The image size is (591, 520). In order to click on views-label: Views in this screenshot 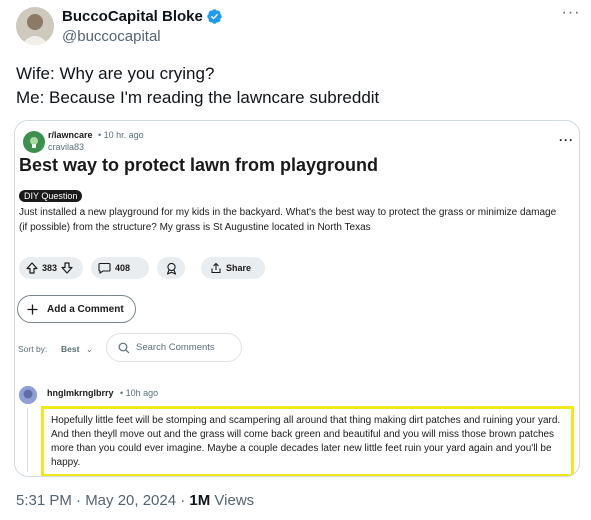, I will do `click(232, 500)`.